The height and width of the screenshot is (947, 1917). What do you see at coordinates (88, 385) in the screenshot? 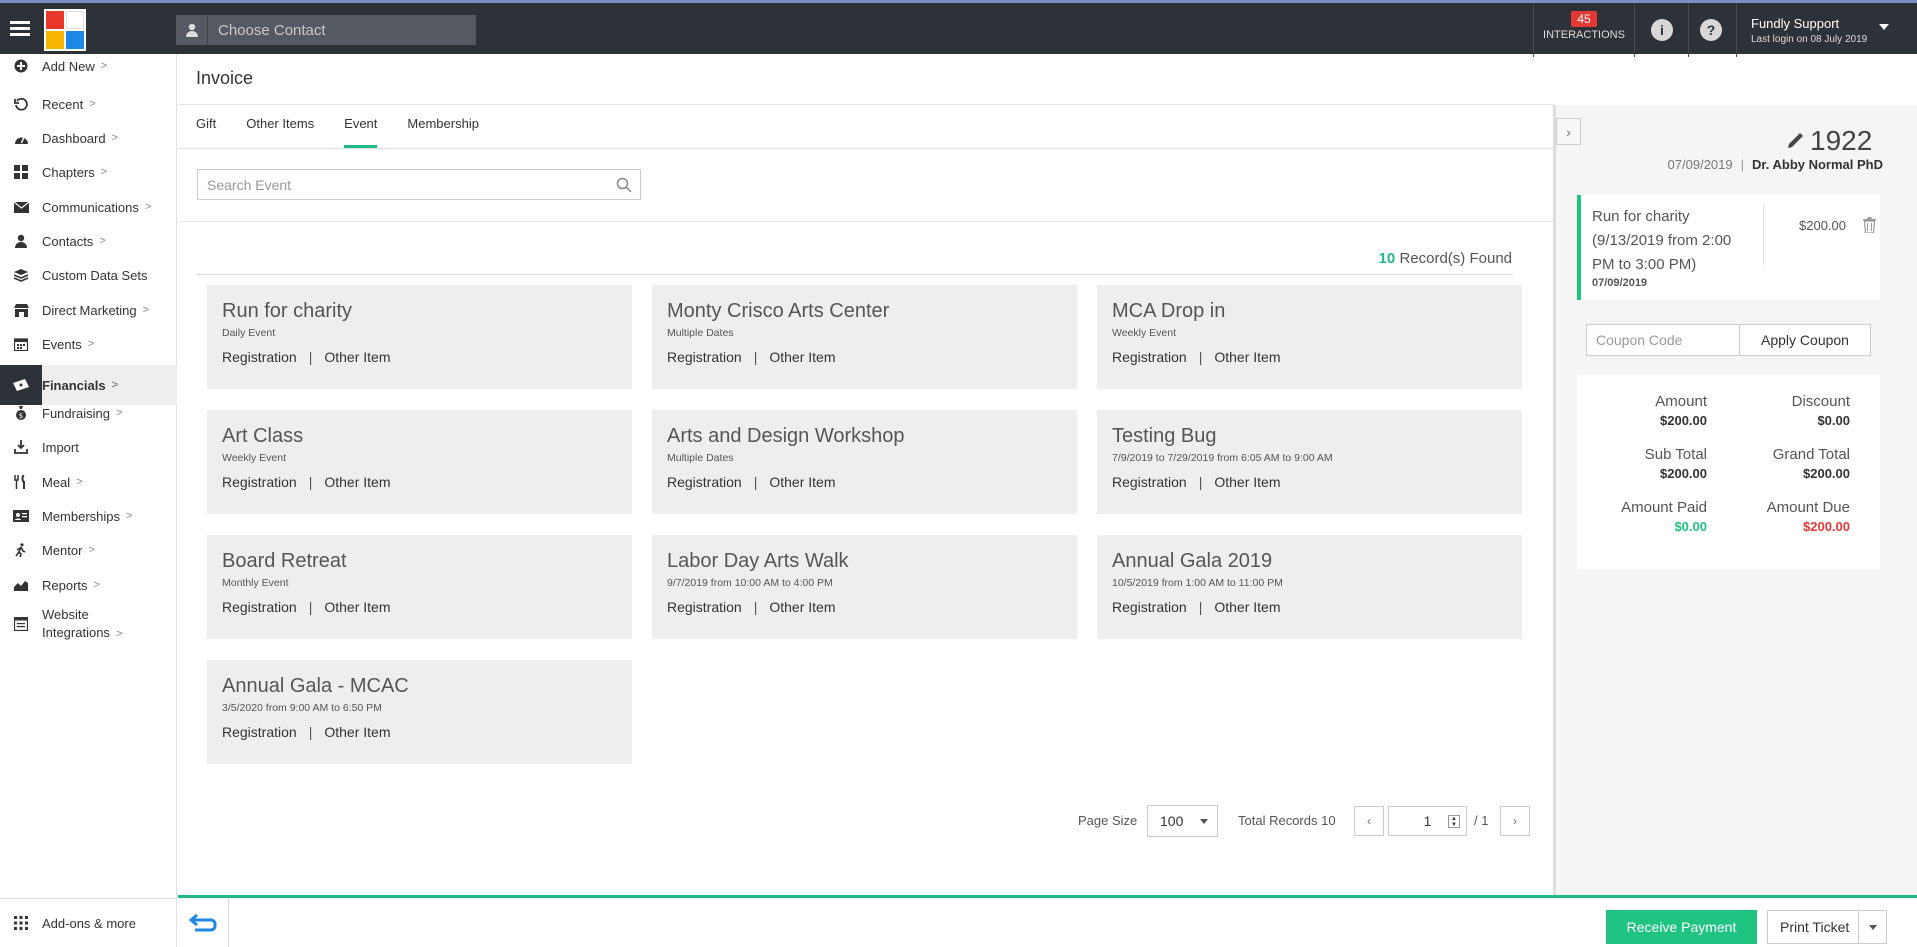
I see `sidebar-item-financials: Financials >` at bounding box center [88, 385].